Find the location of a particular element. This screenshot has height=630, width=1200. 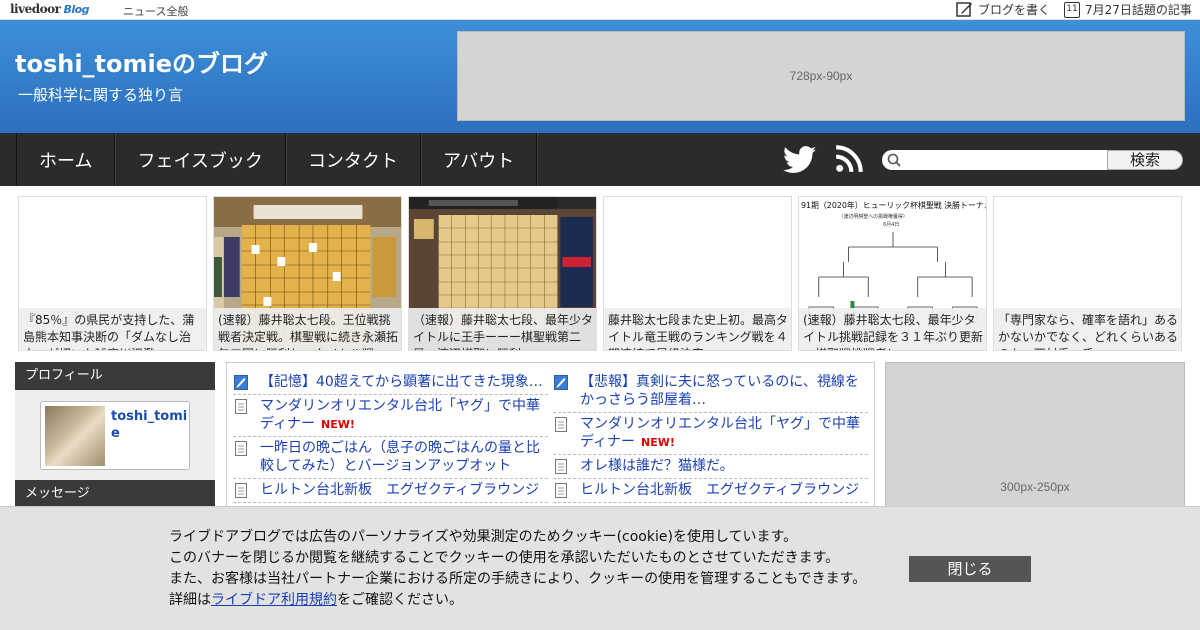

avatar is located at coordinates (75, 436).